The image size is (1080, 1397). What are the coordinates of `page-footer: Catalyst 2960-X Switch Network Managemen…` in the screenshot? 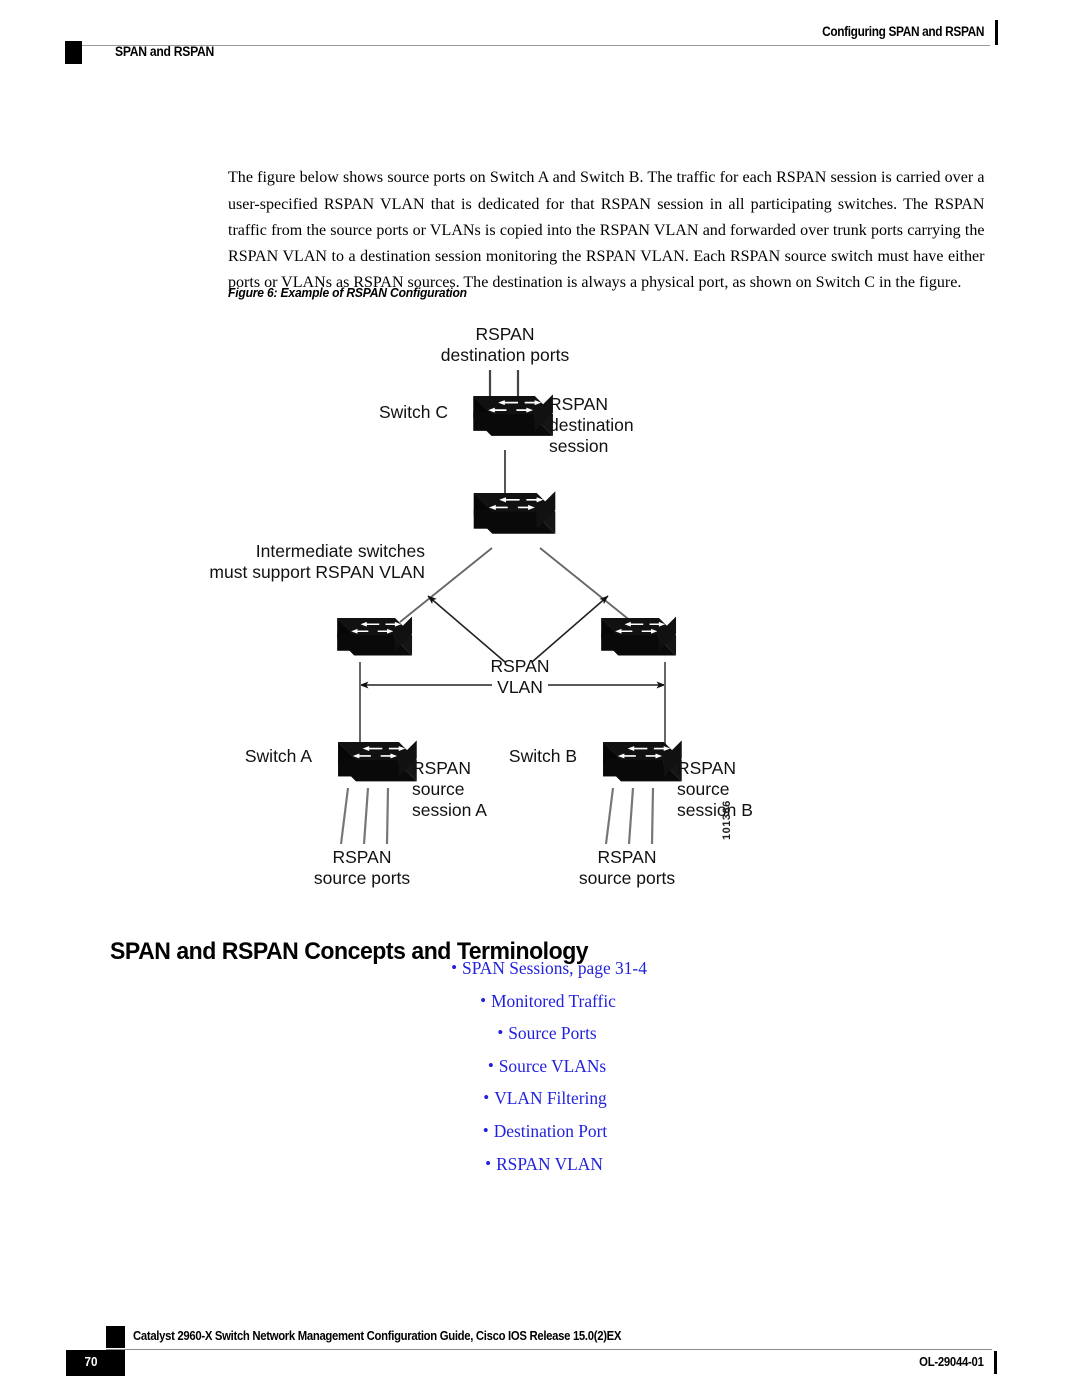 It's located at (540, 1361).